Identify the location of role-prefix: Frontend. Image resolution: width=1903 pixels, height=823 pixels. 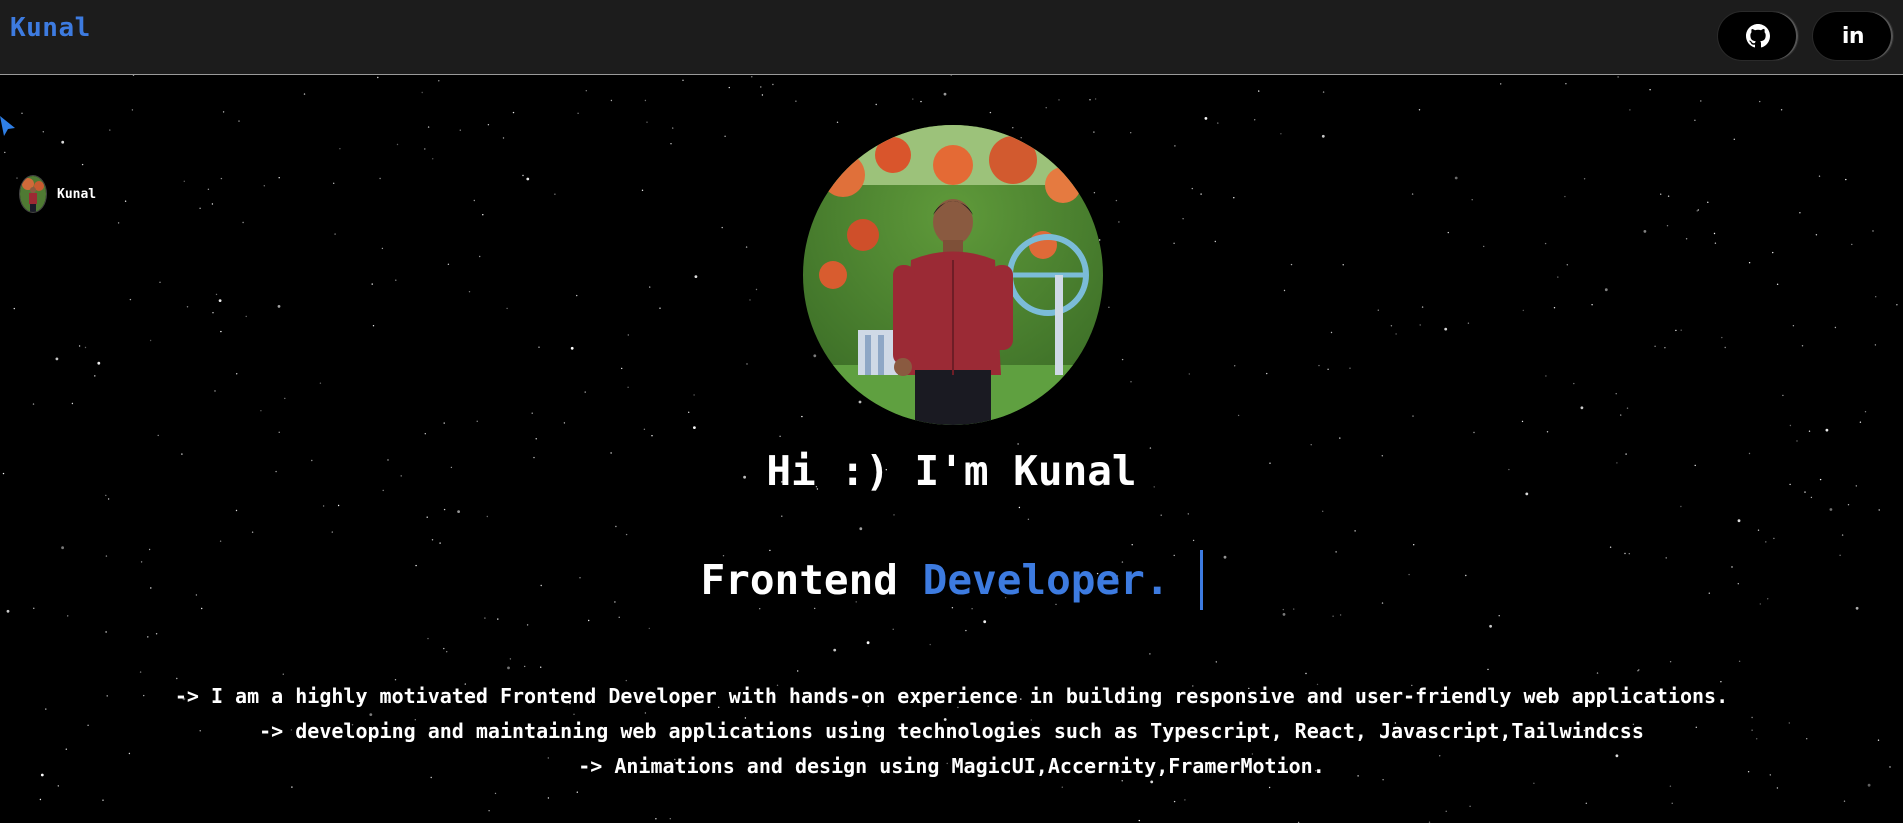
(799, 580).